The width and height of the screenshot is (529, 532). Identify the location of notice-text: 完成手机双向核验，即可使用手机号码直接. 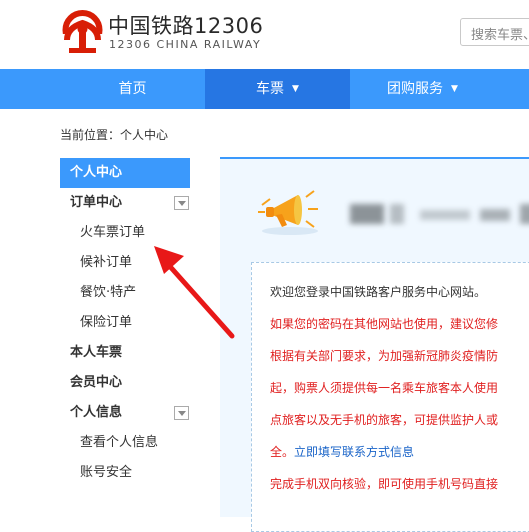
(384, 484).